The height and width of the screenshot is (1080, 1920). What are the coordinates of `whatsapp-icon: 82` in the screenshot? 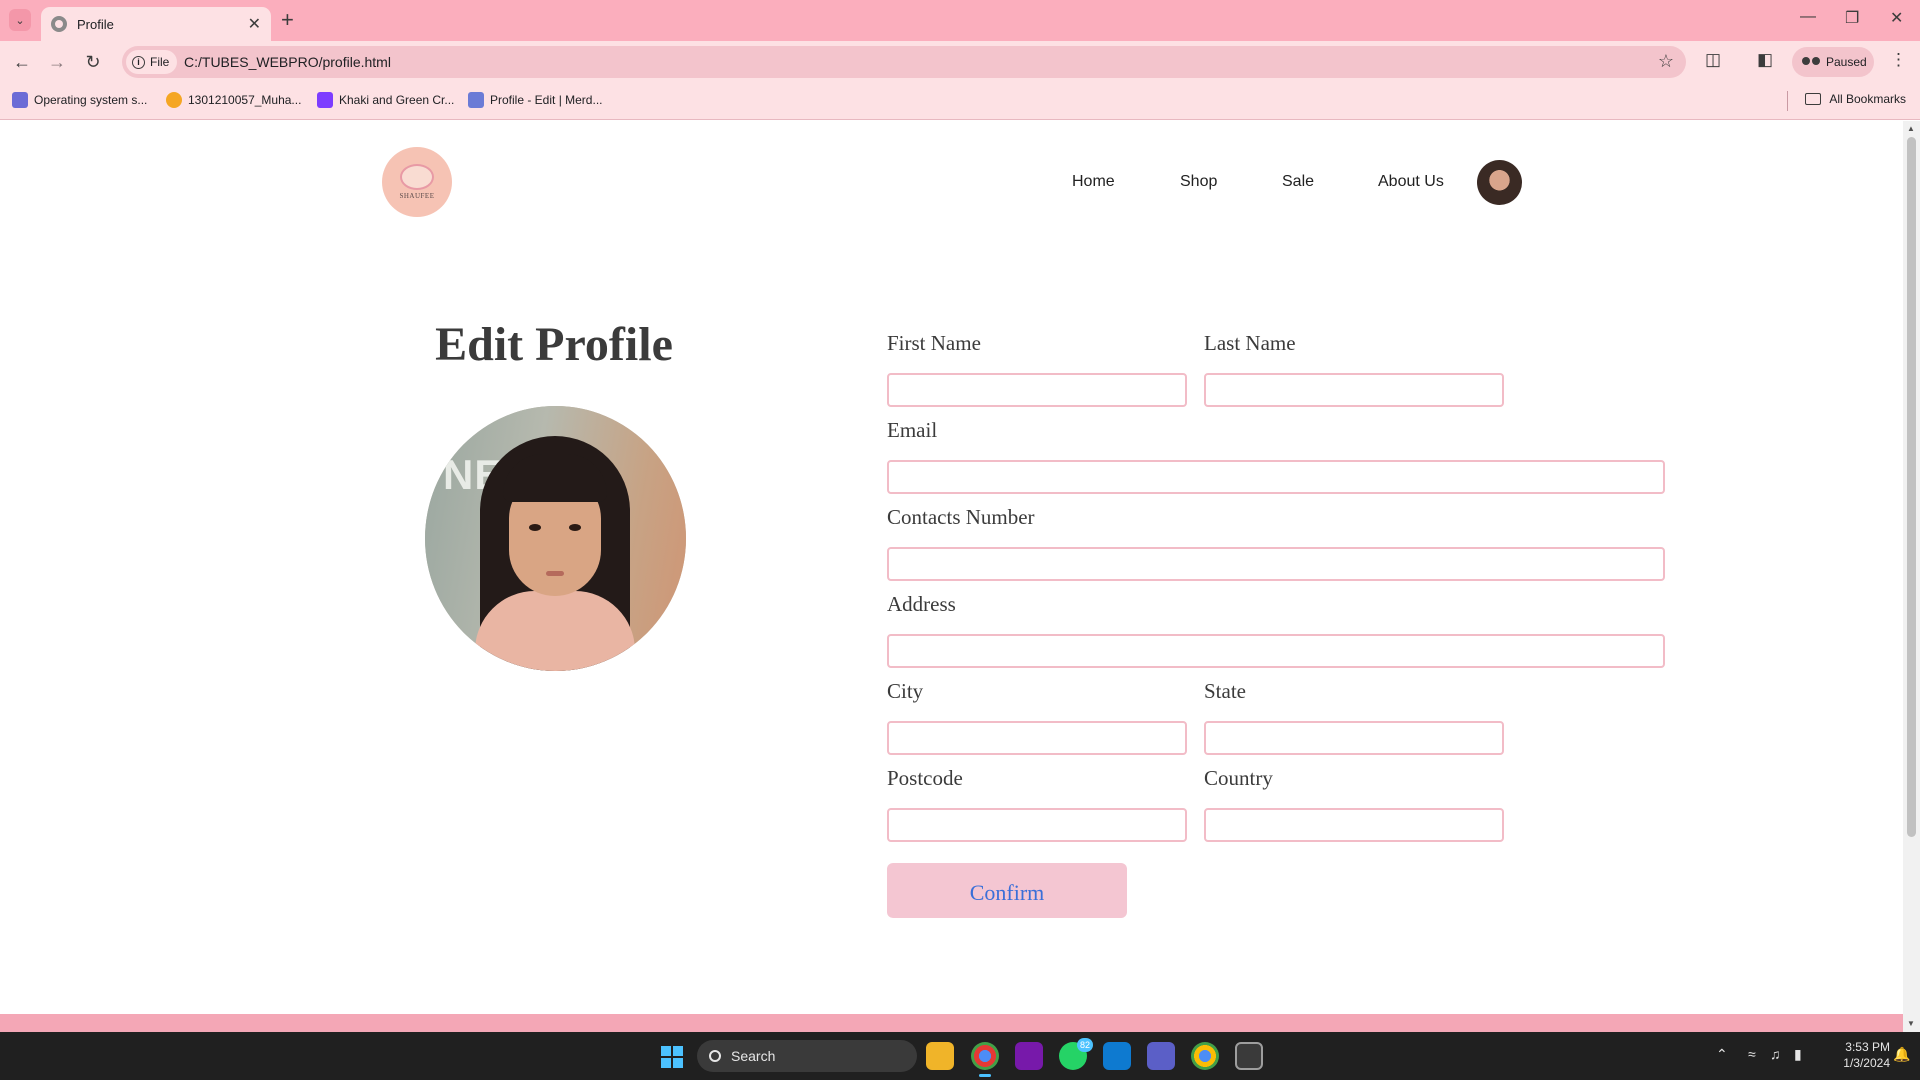 It's located at (1076, 1054).